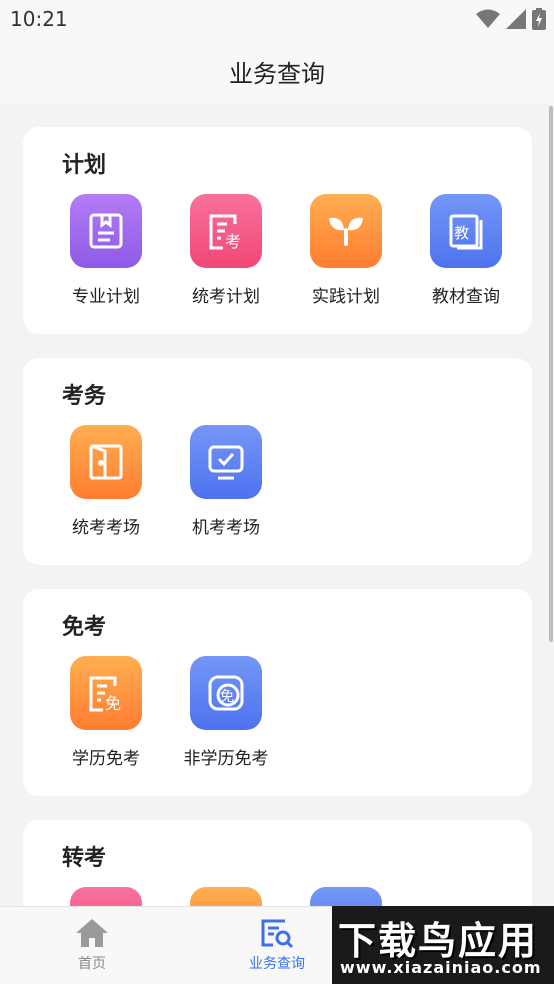 Image resolution: width=554 pixels, height=984 pixels. I want to click on item-computer-exam-room: 机考考场, so click(226, 481).